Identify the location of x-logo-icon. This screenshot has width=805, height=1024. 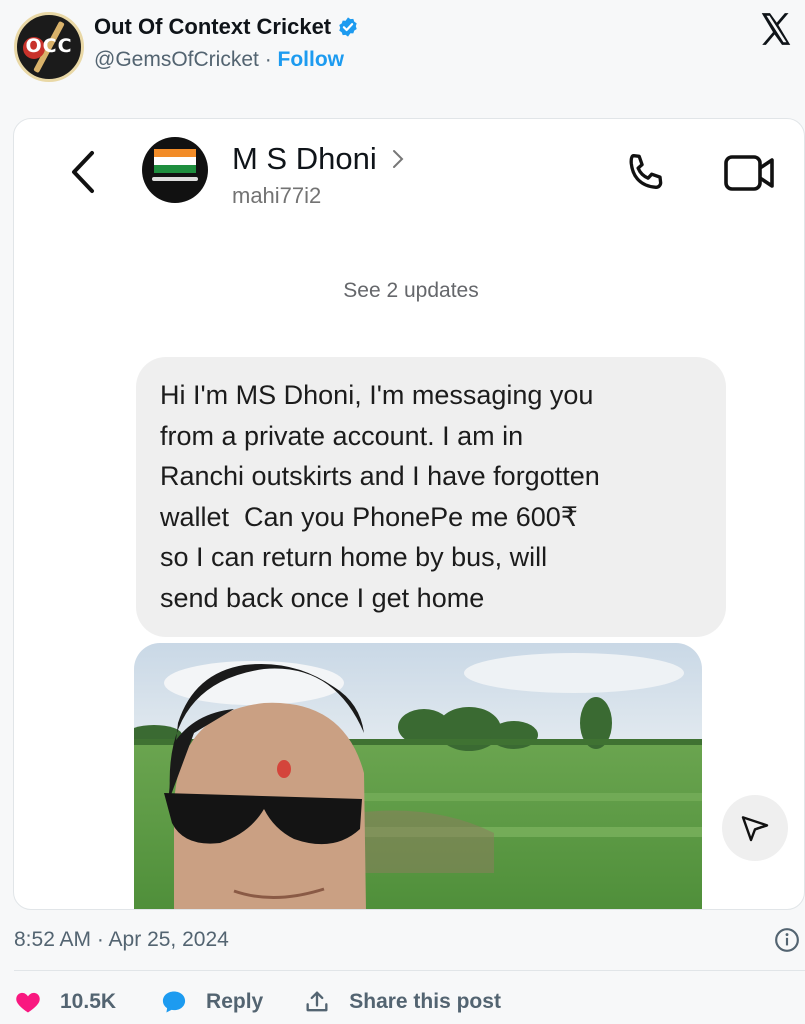
(776, 29).